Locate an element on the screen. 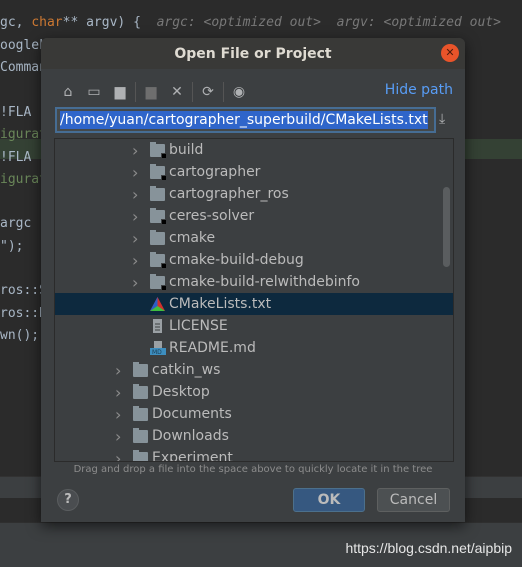  tree-item-label: Desktop is located at coordinates (181, 392).